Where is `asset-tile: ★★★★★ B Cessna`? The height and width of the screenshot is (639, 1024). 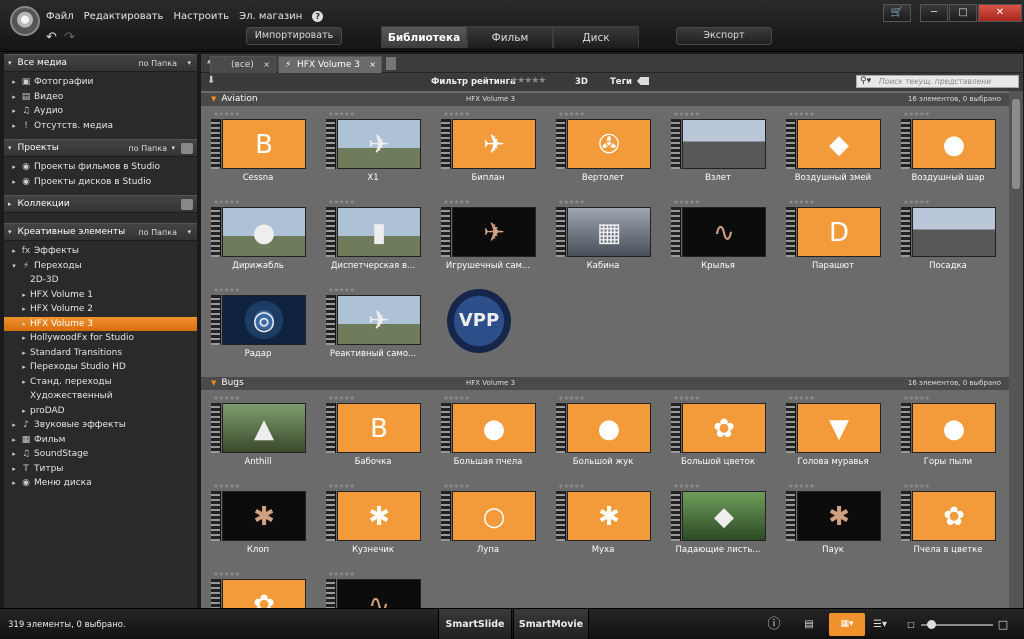
asset-tile: ★★★★★ B Cessna is located at coordinates (258, 152).